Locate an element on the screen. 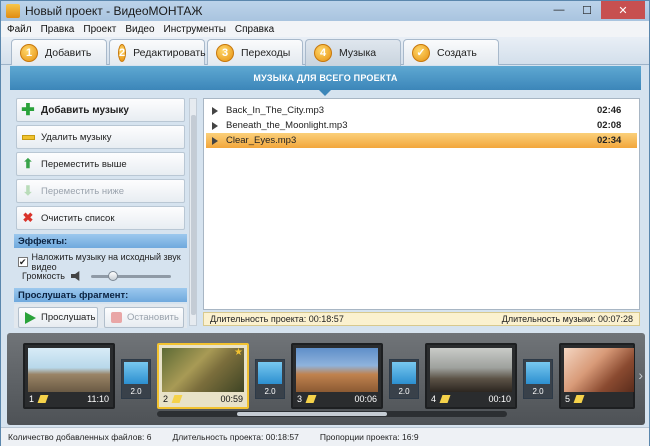  left-panel-scrollbar is located at coordinates (193, 212).